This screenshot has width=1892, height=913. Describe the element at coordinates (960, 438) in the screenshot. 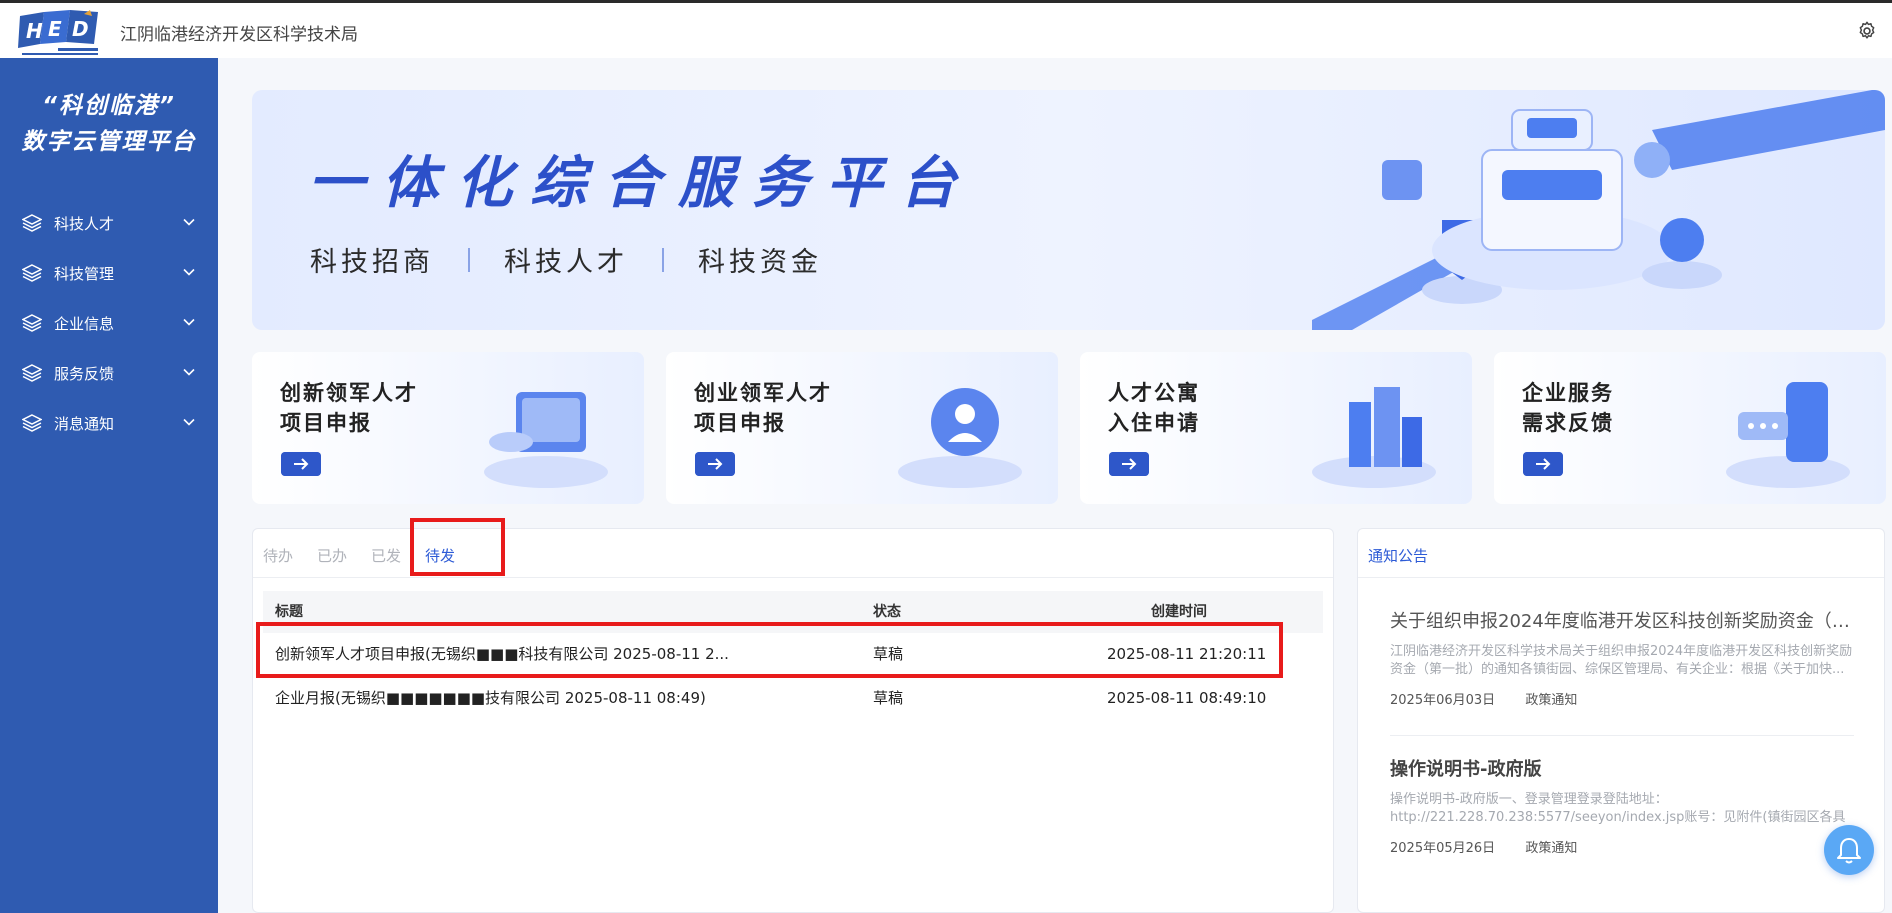

I see `user-badge-illustration` at that location.